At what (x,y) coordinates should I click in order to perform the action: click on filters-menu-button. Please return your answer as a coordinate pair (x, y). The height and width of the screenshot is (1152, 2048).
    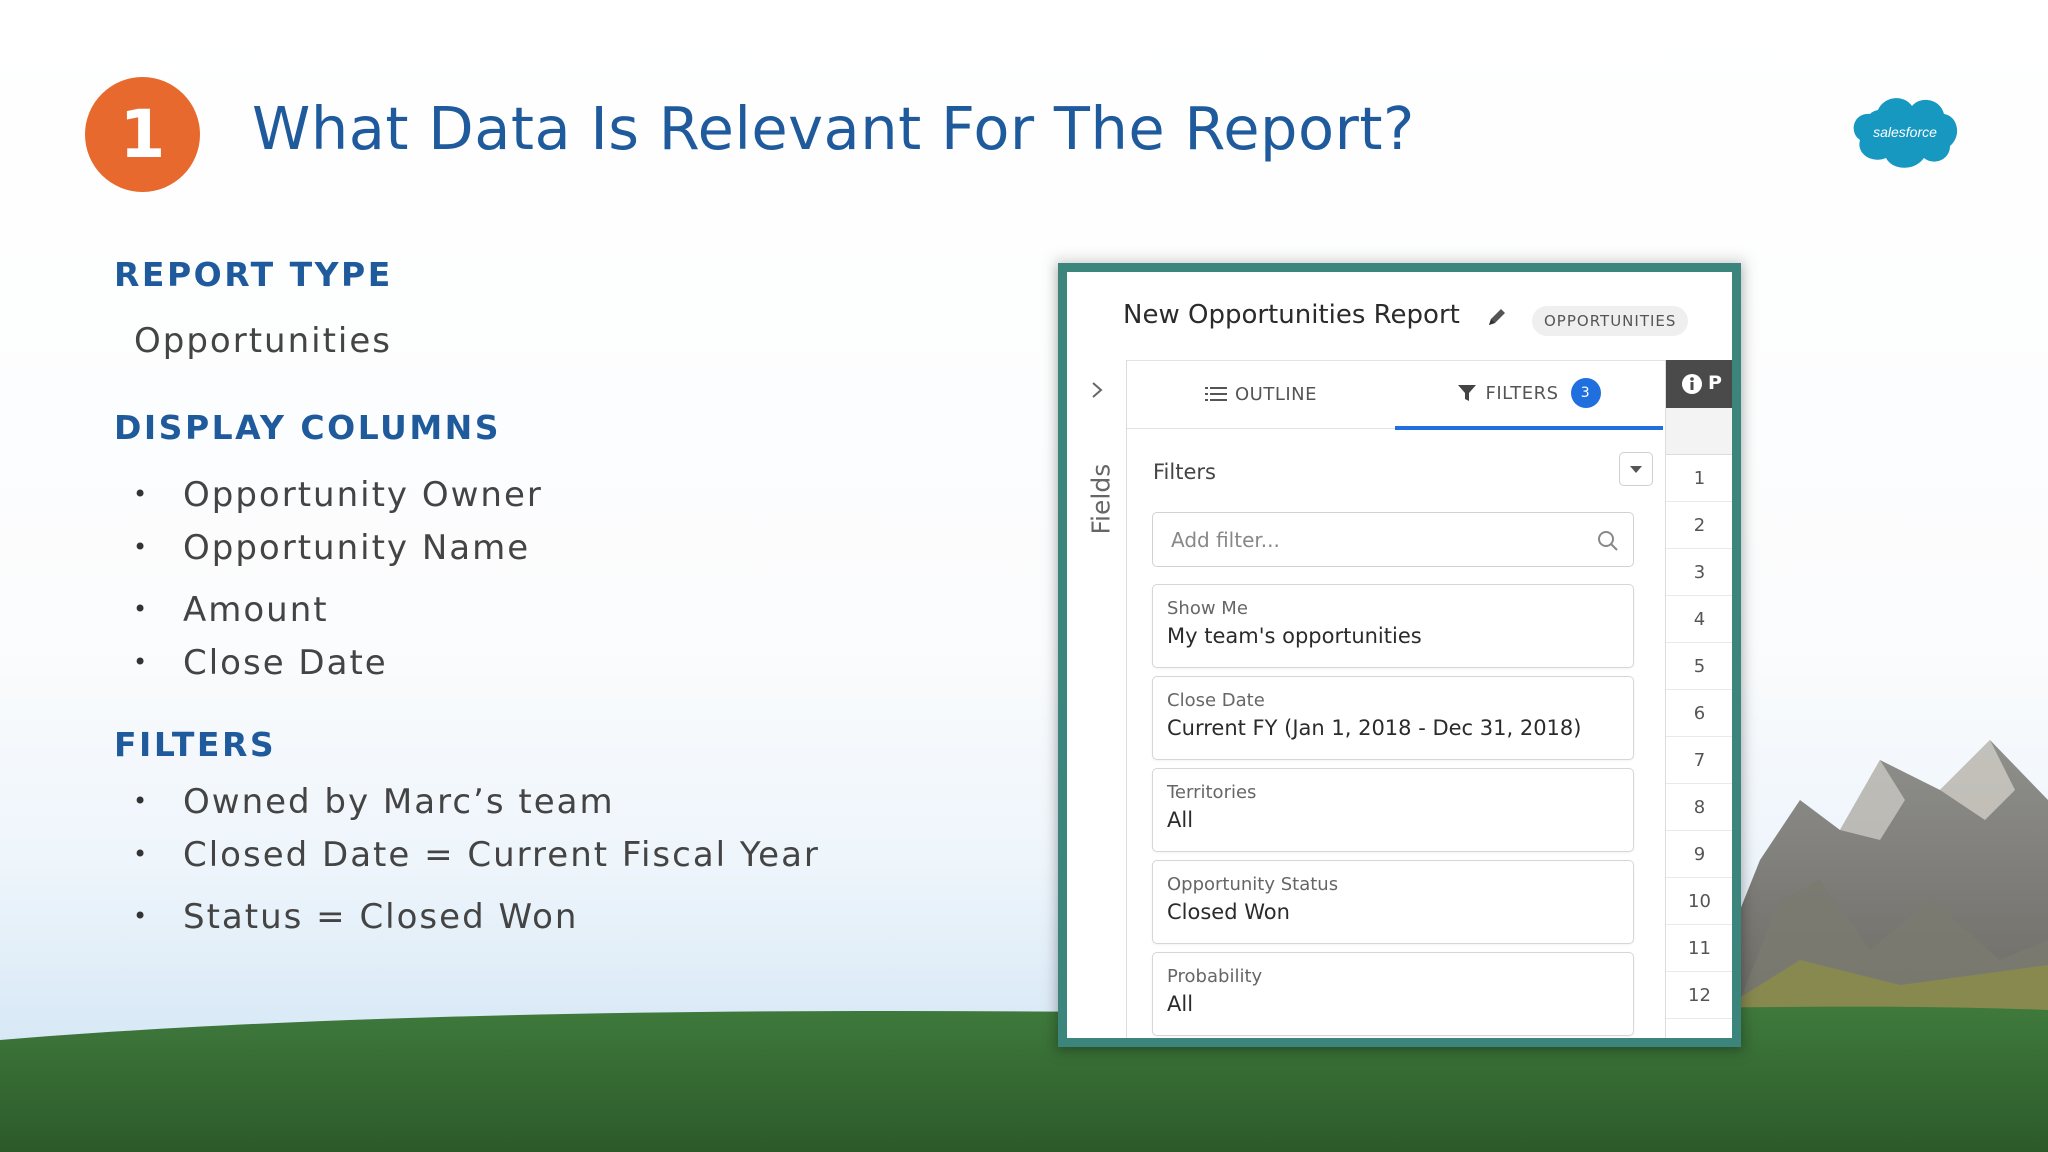
    Looking at the image, I should click on (1636, 469).